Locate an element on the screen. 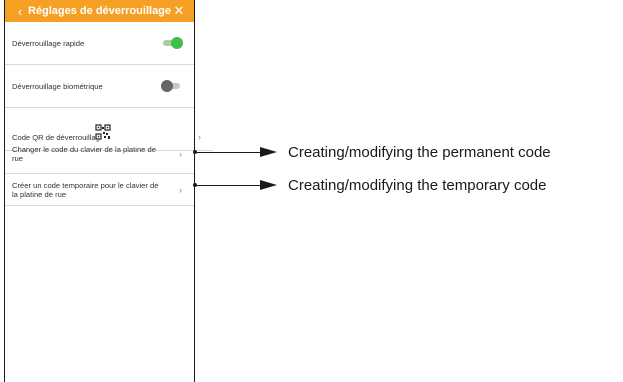  header-title: Réglages de déverrouillage is located at coordinates (99, 11).